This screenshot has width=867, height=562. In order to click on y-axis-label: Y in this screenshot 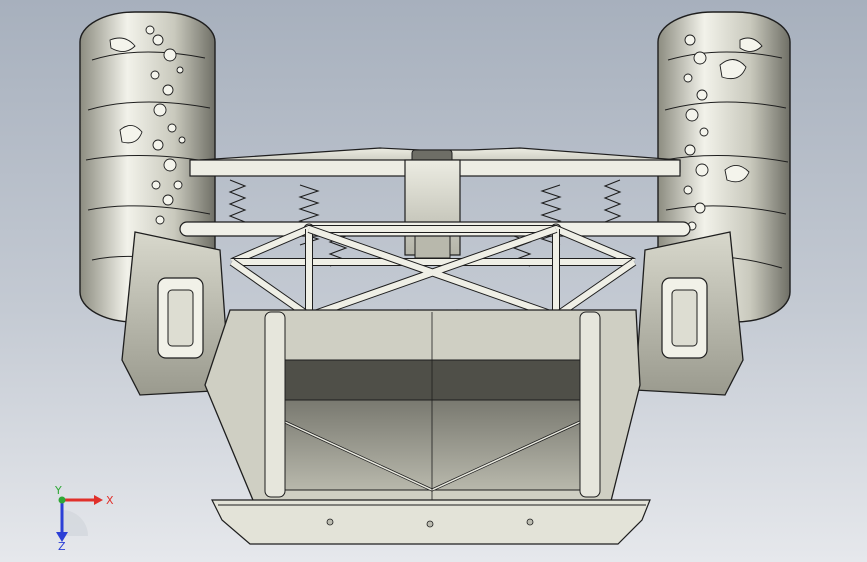, I will do `click(58, 490)`.